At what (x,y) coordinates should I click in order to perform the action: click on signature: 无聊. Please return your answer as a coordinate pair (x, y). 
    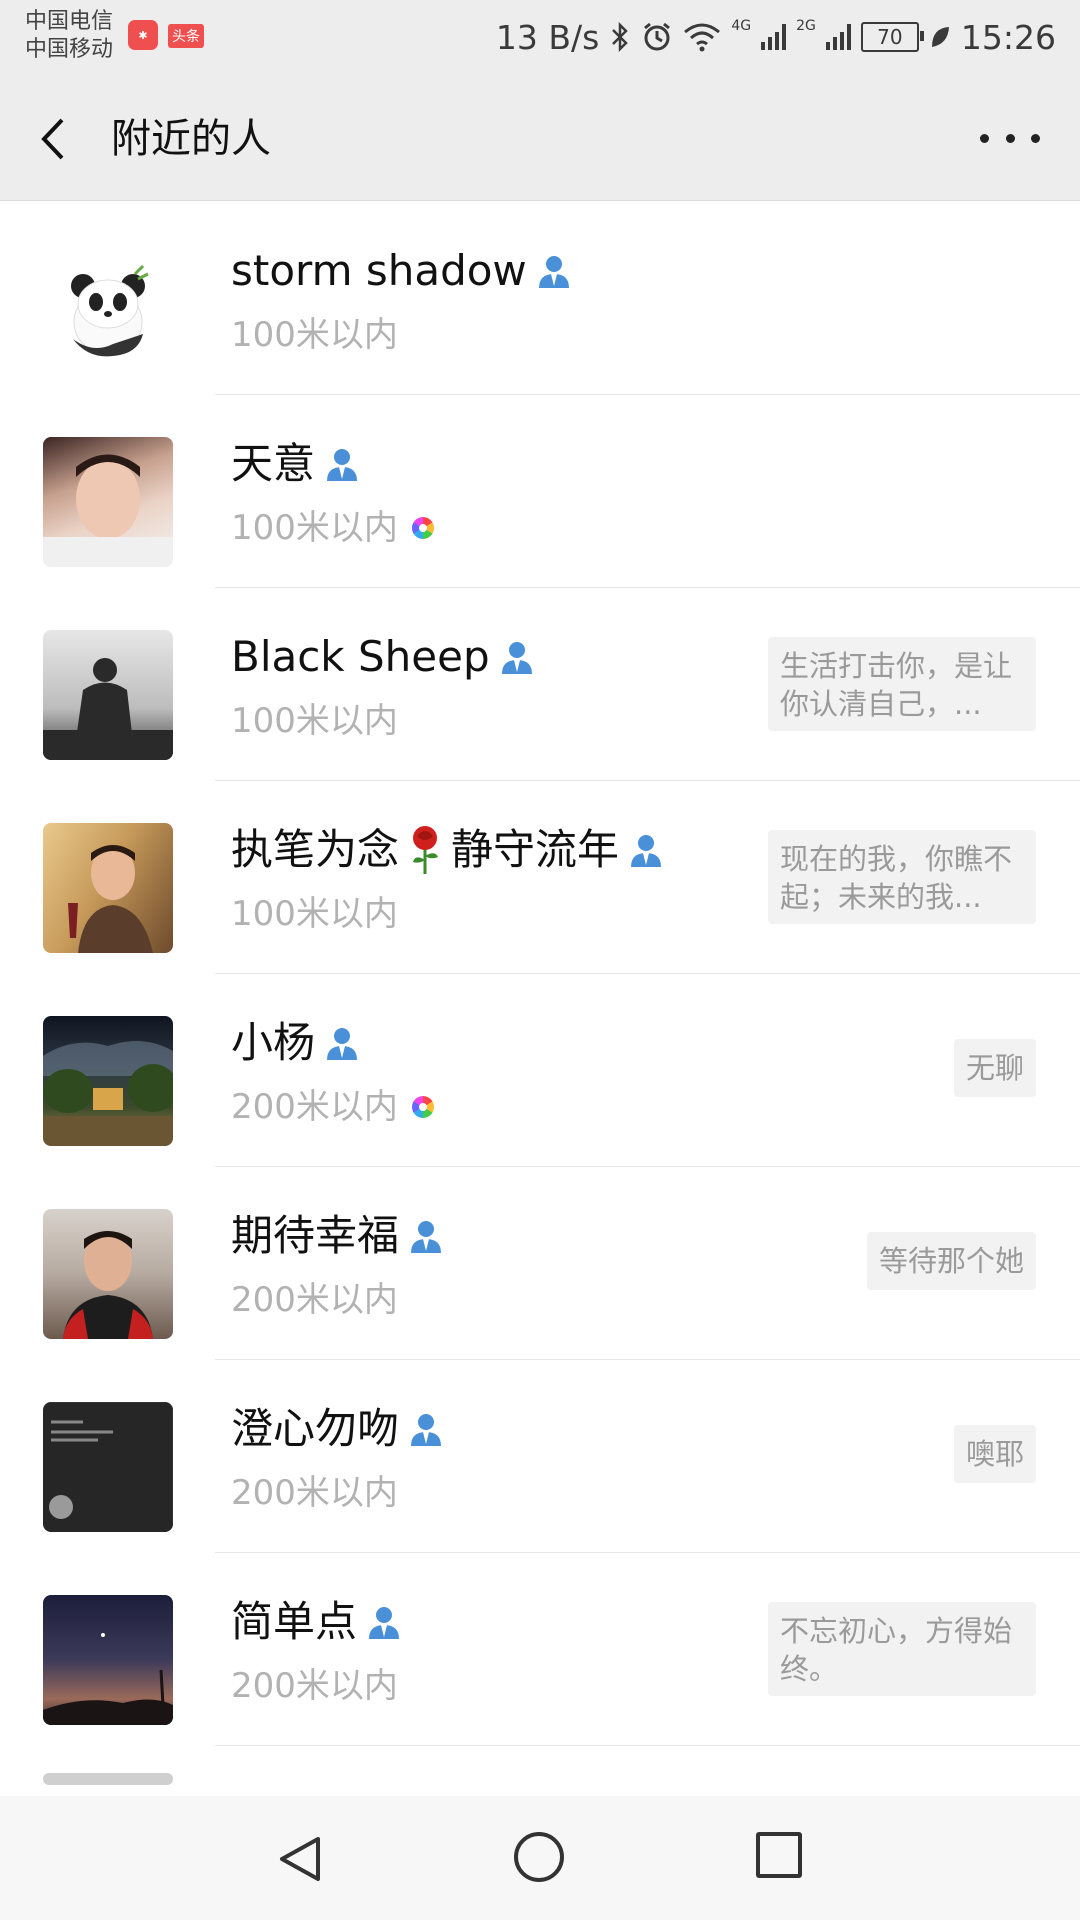
    Looking at the image, I should click on (994, 1068).